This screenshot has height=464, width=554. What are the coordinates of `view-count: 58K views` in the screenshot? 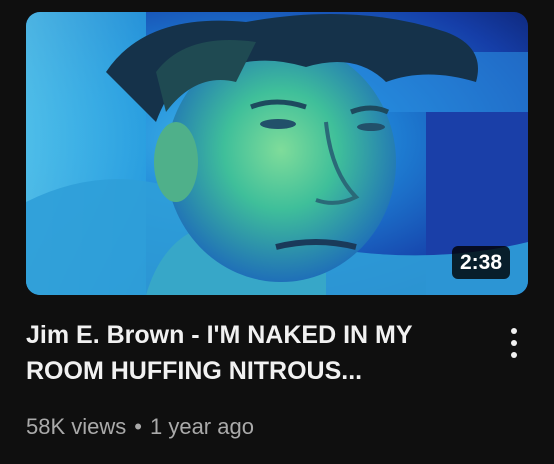 It's located at (76, 426).